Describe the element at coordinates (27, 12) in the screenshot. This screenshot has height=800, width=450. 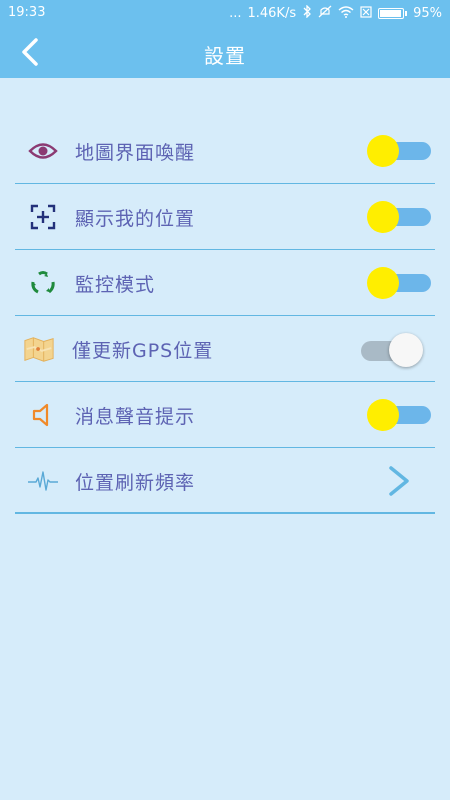
I see `status-time: 19:33` at that location.